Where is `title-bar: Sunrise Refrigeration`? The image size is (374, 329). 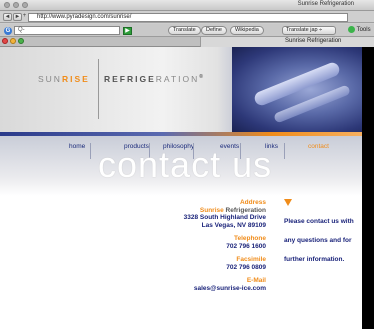 title-bar: Sunrise Refrigeration is located at coordinates (187, 5).